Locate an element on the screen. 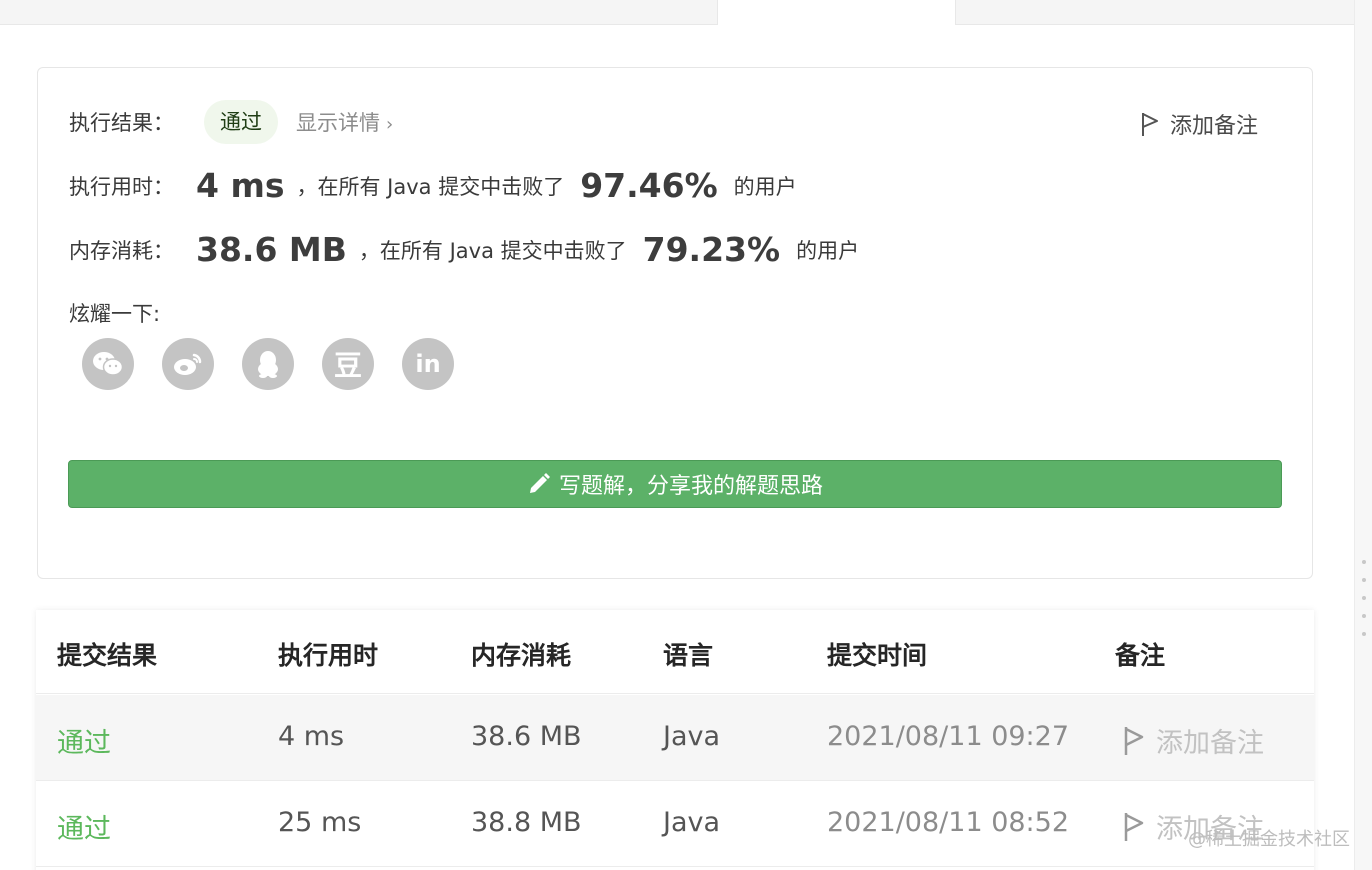  linkedin-glyph: in is located at coordinates (428, 364).